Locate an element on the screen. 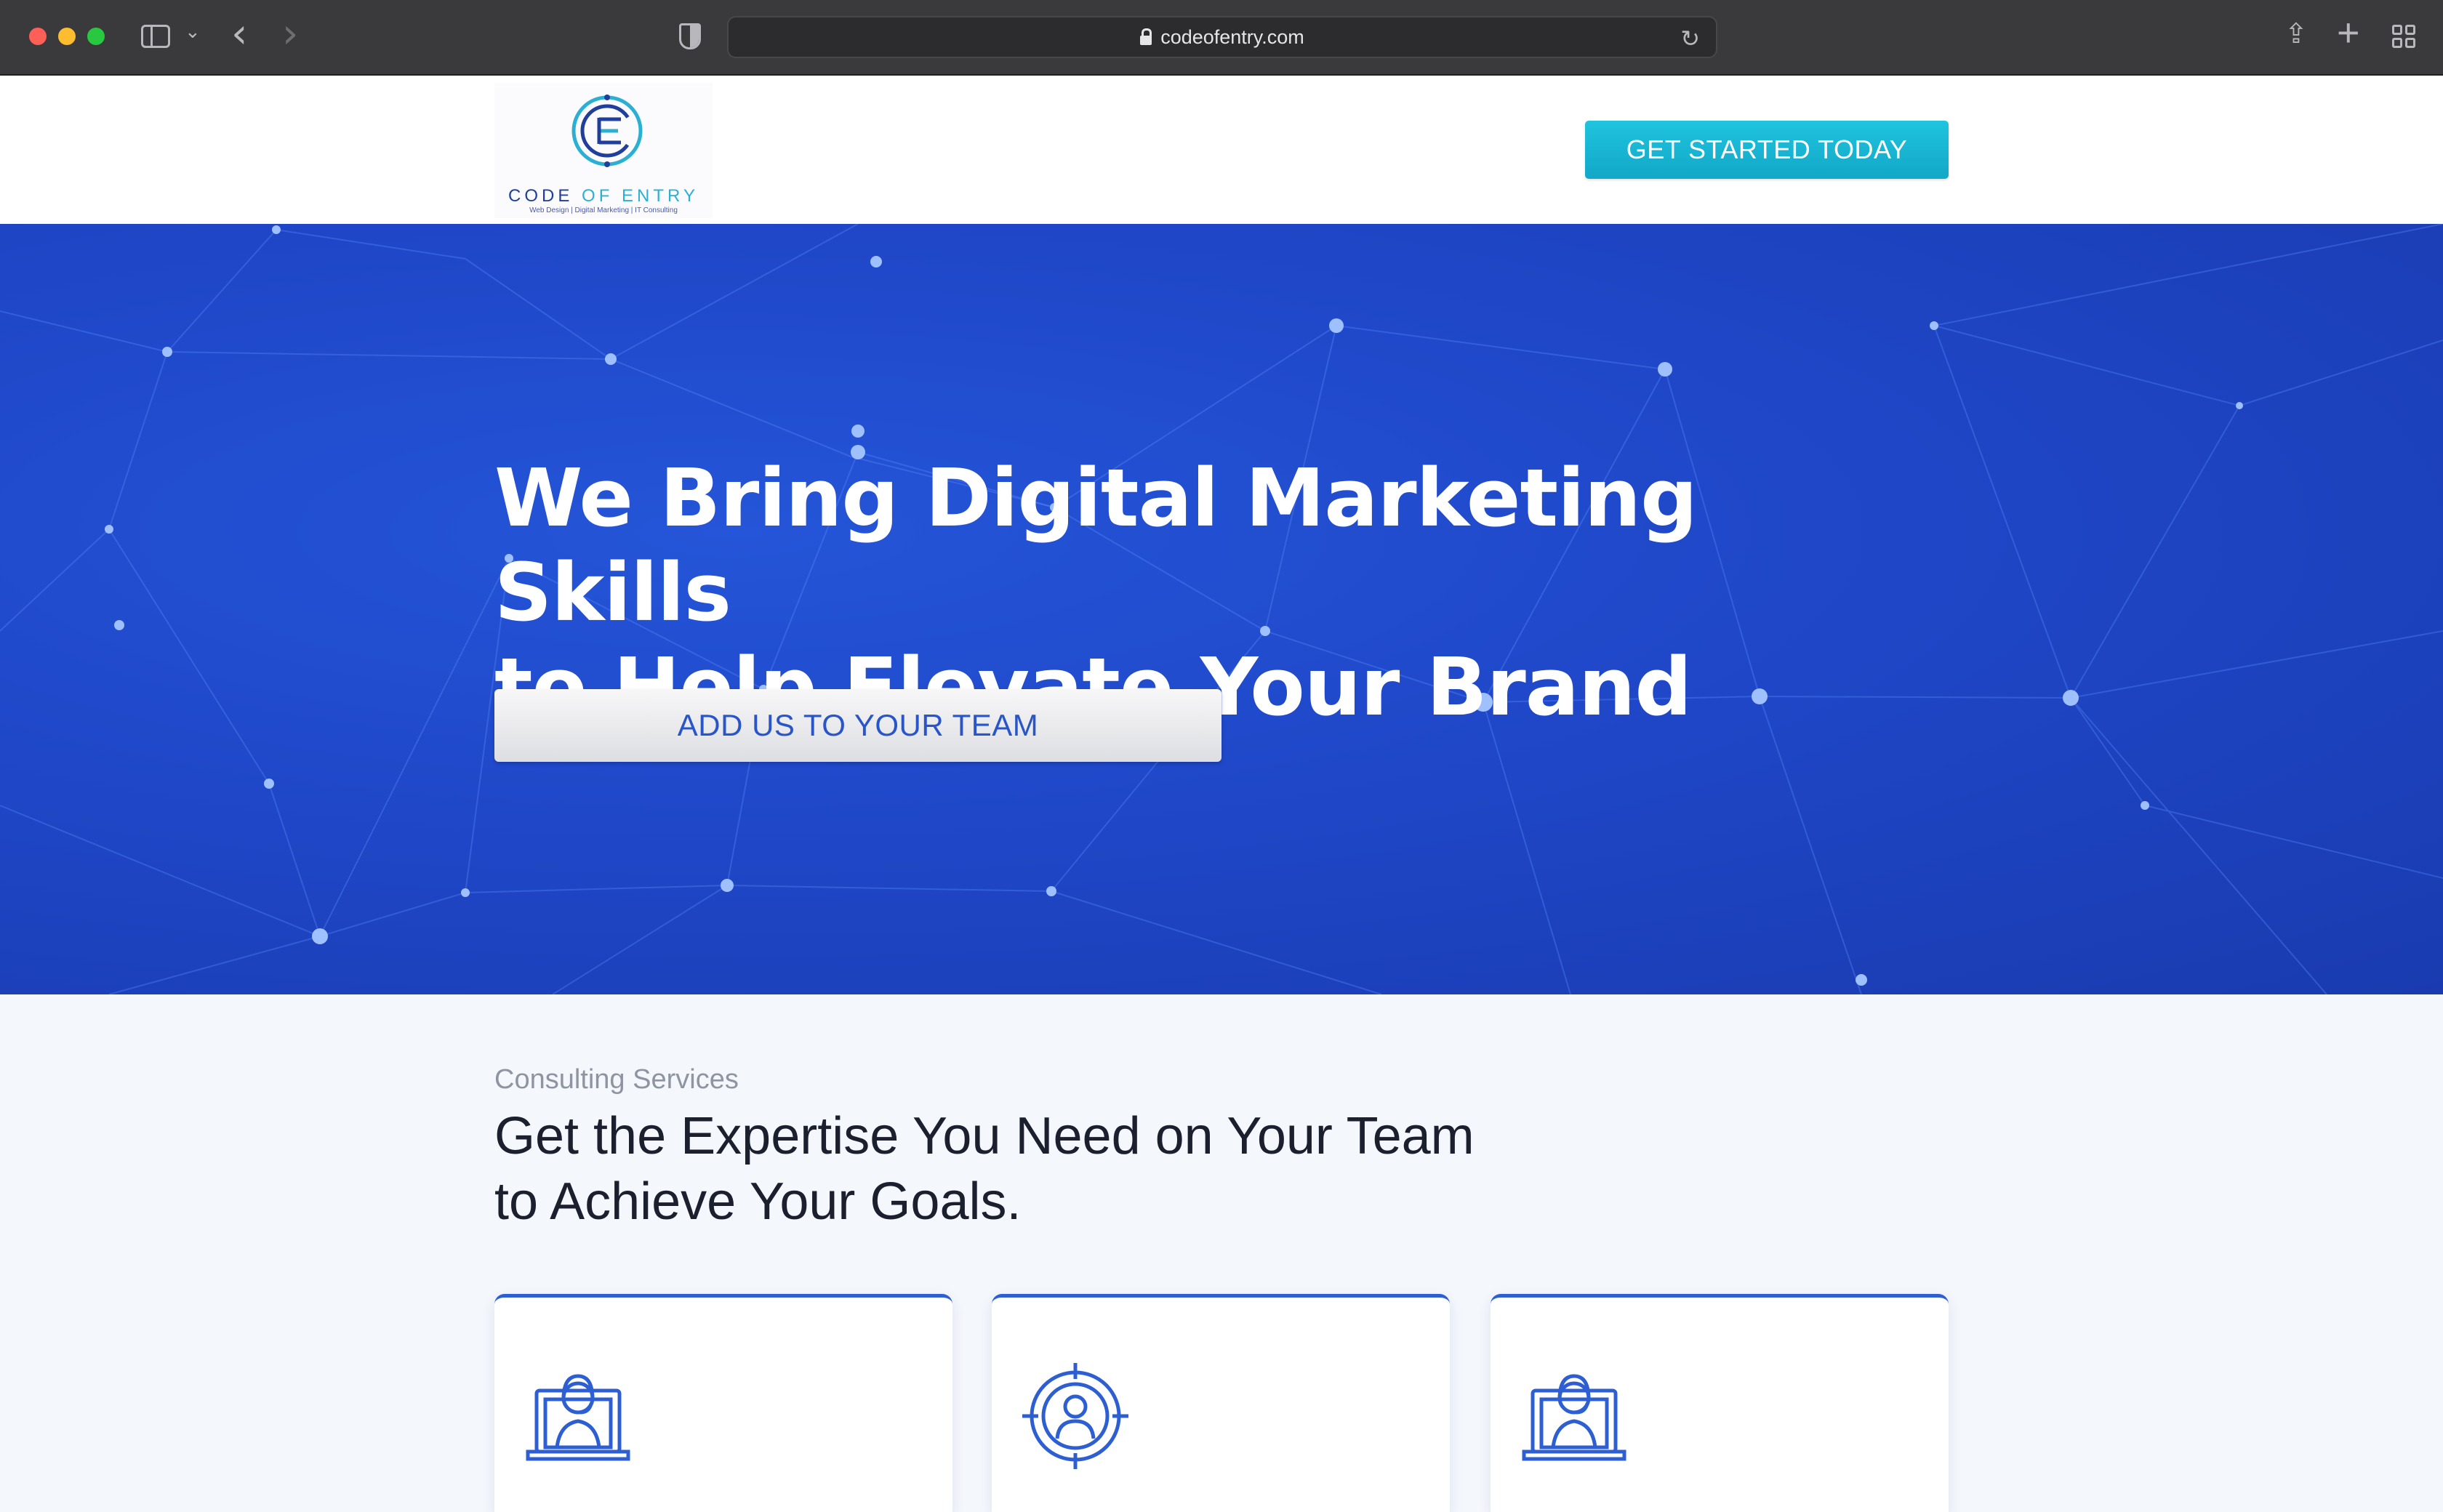 This screenshot has width=2443, height=1512. new-tab-icon: + is located at coordinates (2348, 32).